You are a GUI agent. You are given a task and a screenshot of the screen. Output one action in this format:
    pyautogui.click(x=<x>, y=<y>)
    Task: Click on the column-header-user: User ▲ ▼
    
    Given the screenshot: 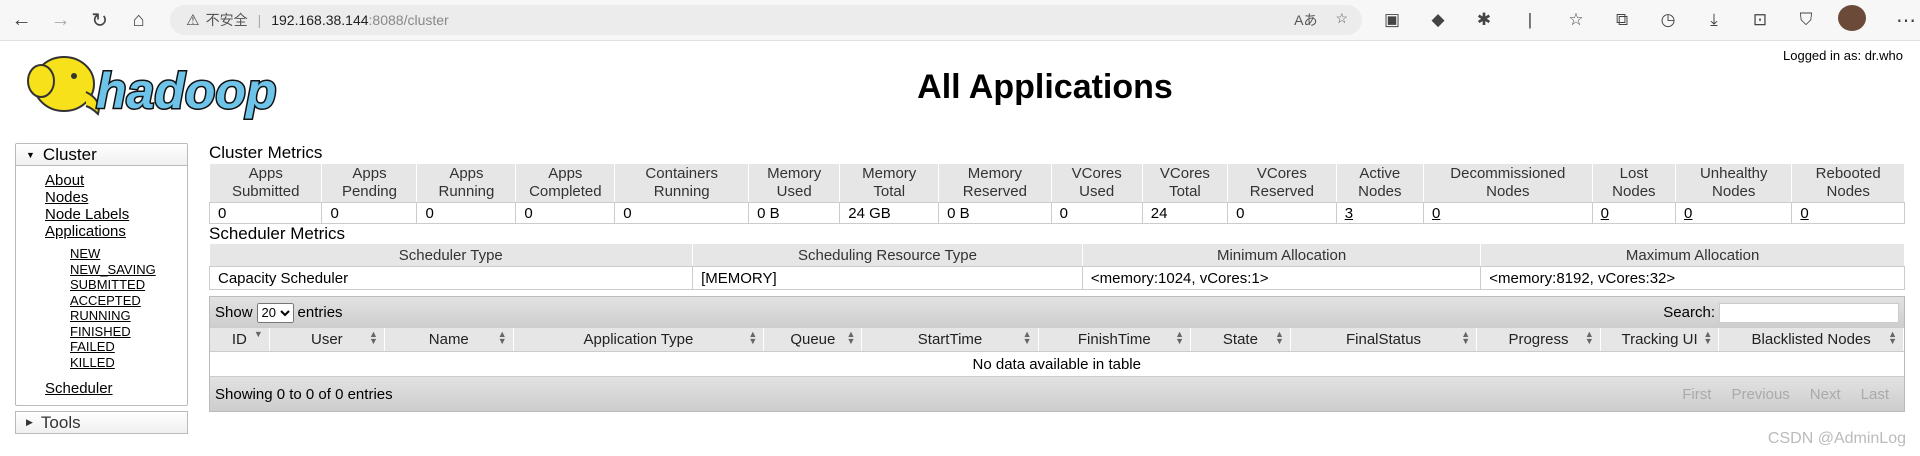 What is the action you would take?
    pyautogui.click(x=327, y=340)
    